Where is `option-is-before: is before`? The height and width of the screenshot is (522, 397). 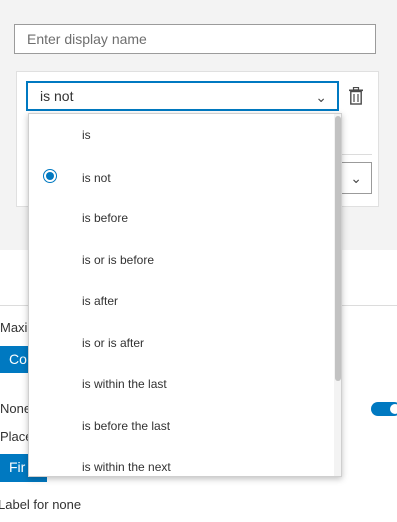 option-is-before: is before is located at coordinates (181, 217).